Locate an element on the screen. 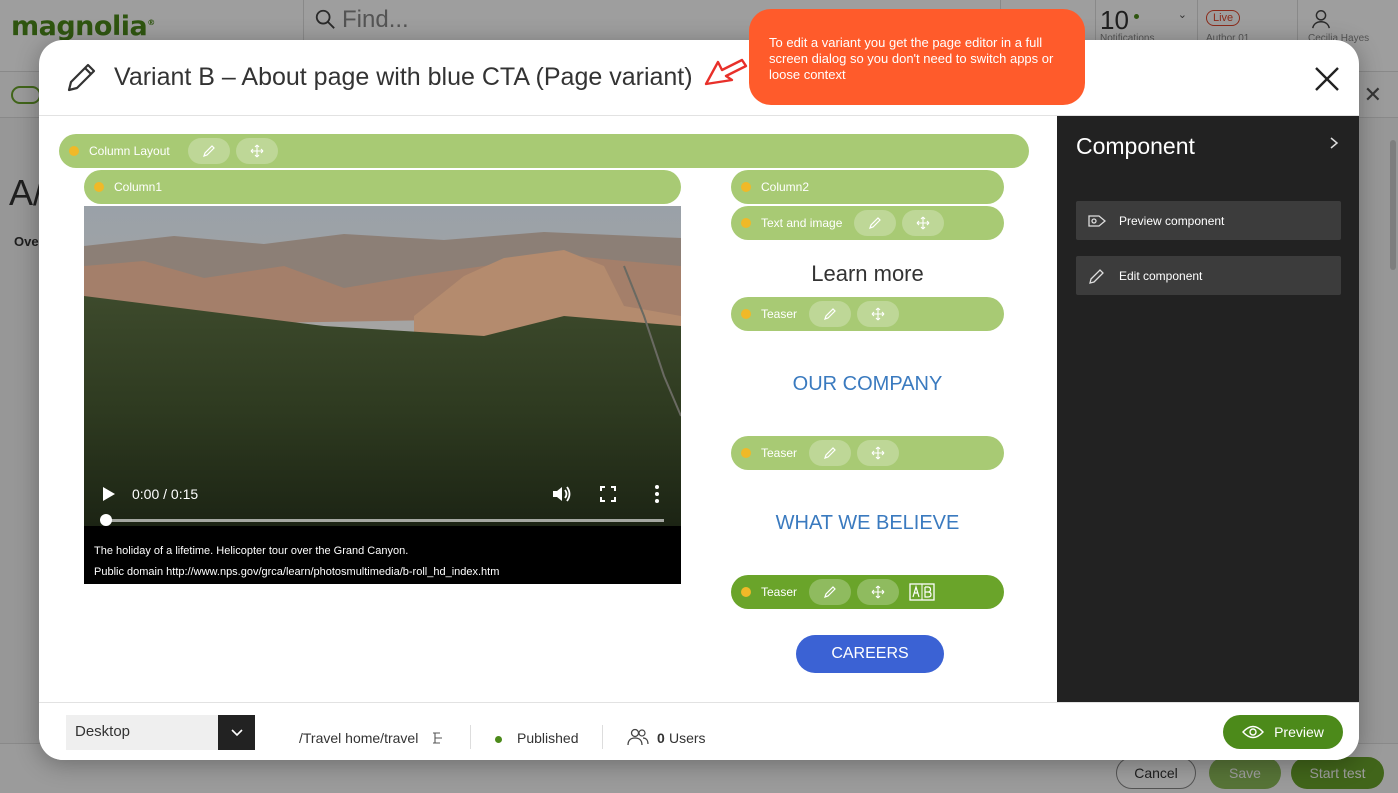 The image size is (1398, 793). volume-icon is located at coordinates (561, 494).